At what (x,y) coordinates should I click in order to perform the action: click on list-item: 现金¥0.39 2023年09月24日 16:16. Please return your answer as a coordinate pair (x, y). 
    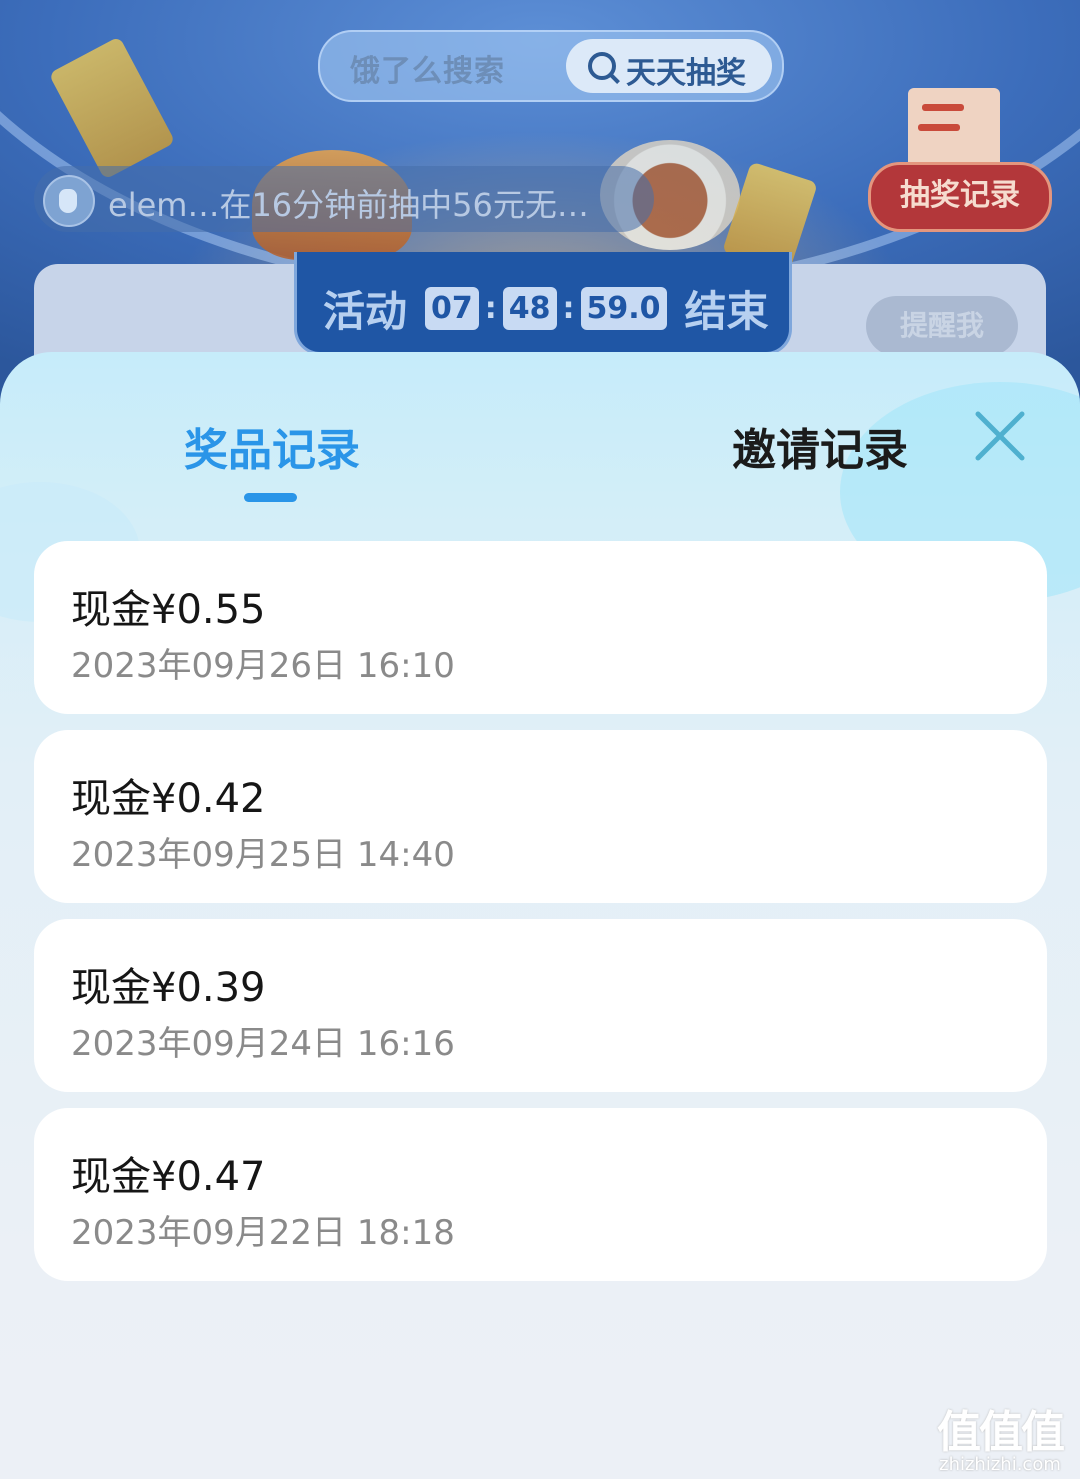
    Looking at the image, I should click on (540, 1005).